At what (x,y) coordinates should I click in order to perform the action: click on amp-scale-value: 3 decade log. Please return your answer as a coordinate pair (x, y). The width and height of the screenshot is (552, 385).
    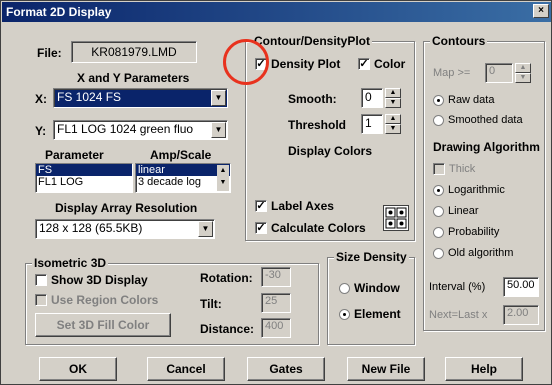
    Looking at the image, I should click on (169, 182).